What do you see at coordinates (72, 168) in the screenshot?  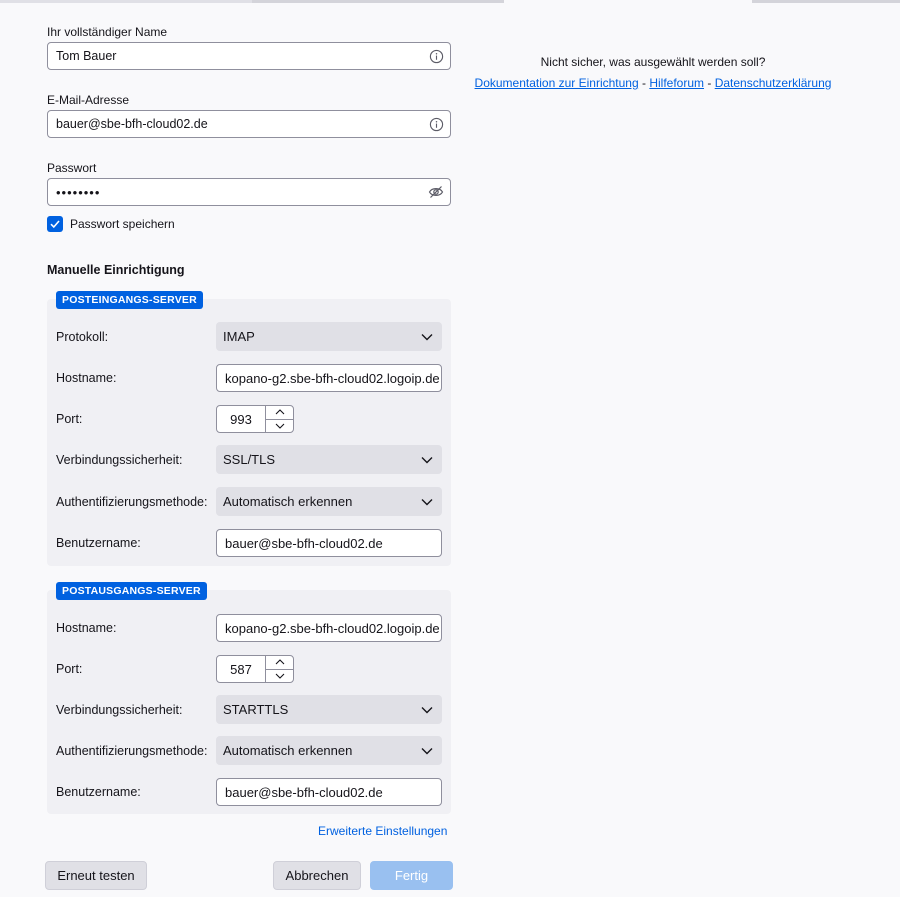 I see `password-label: Passwort` at bounding box center [72, 168].